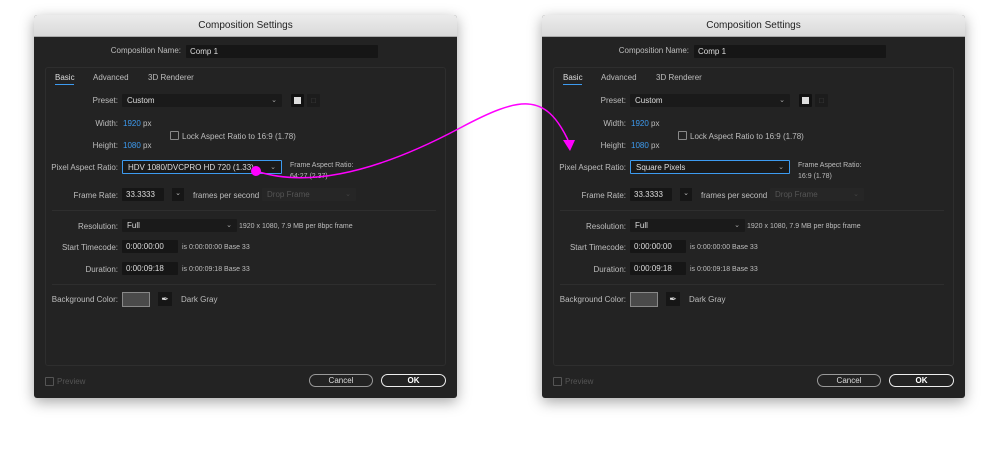 The width and height of the screenshot is (999, 452). I want to click on arrow-origin-dot, so click(256, 171).